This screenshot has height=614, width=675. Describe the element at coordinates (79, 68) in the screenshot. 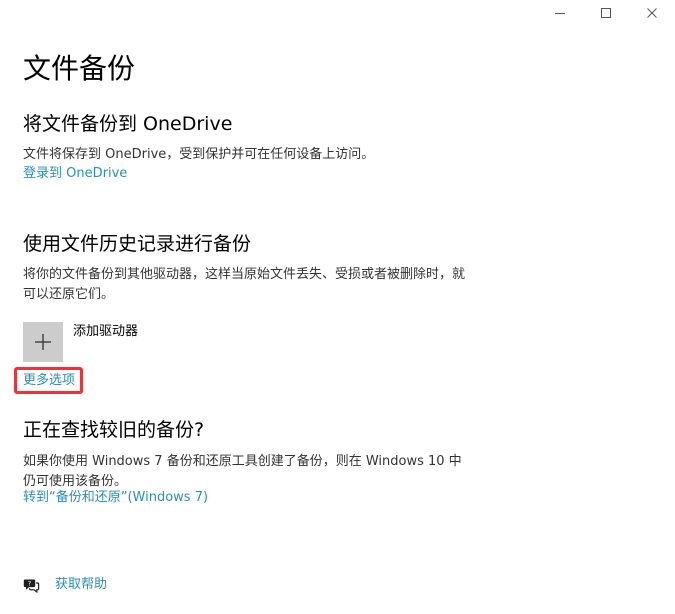

I see `page-title: 文件备份` at that location.